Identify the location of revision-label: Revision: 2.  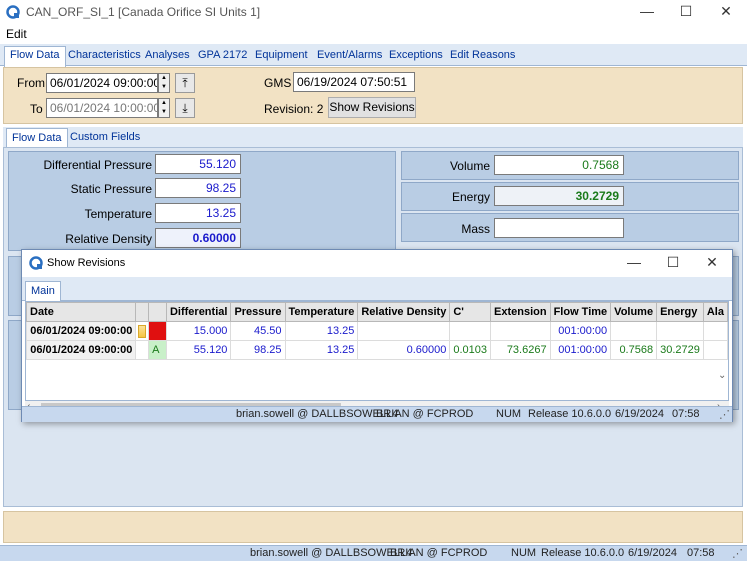
(294, 109).